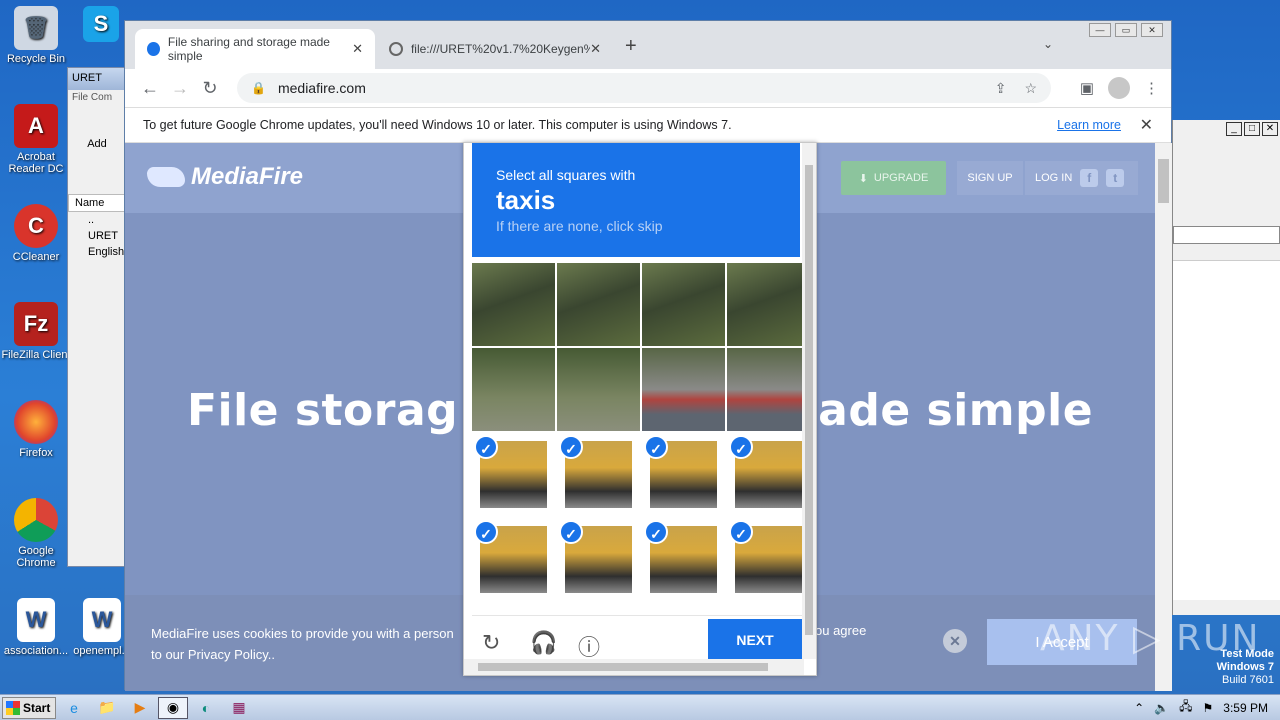 This screenshot has height=720, width=1280. I want to click on learn-more-link: Learn more, so click(1089, 125).